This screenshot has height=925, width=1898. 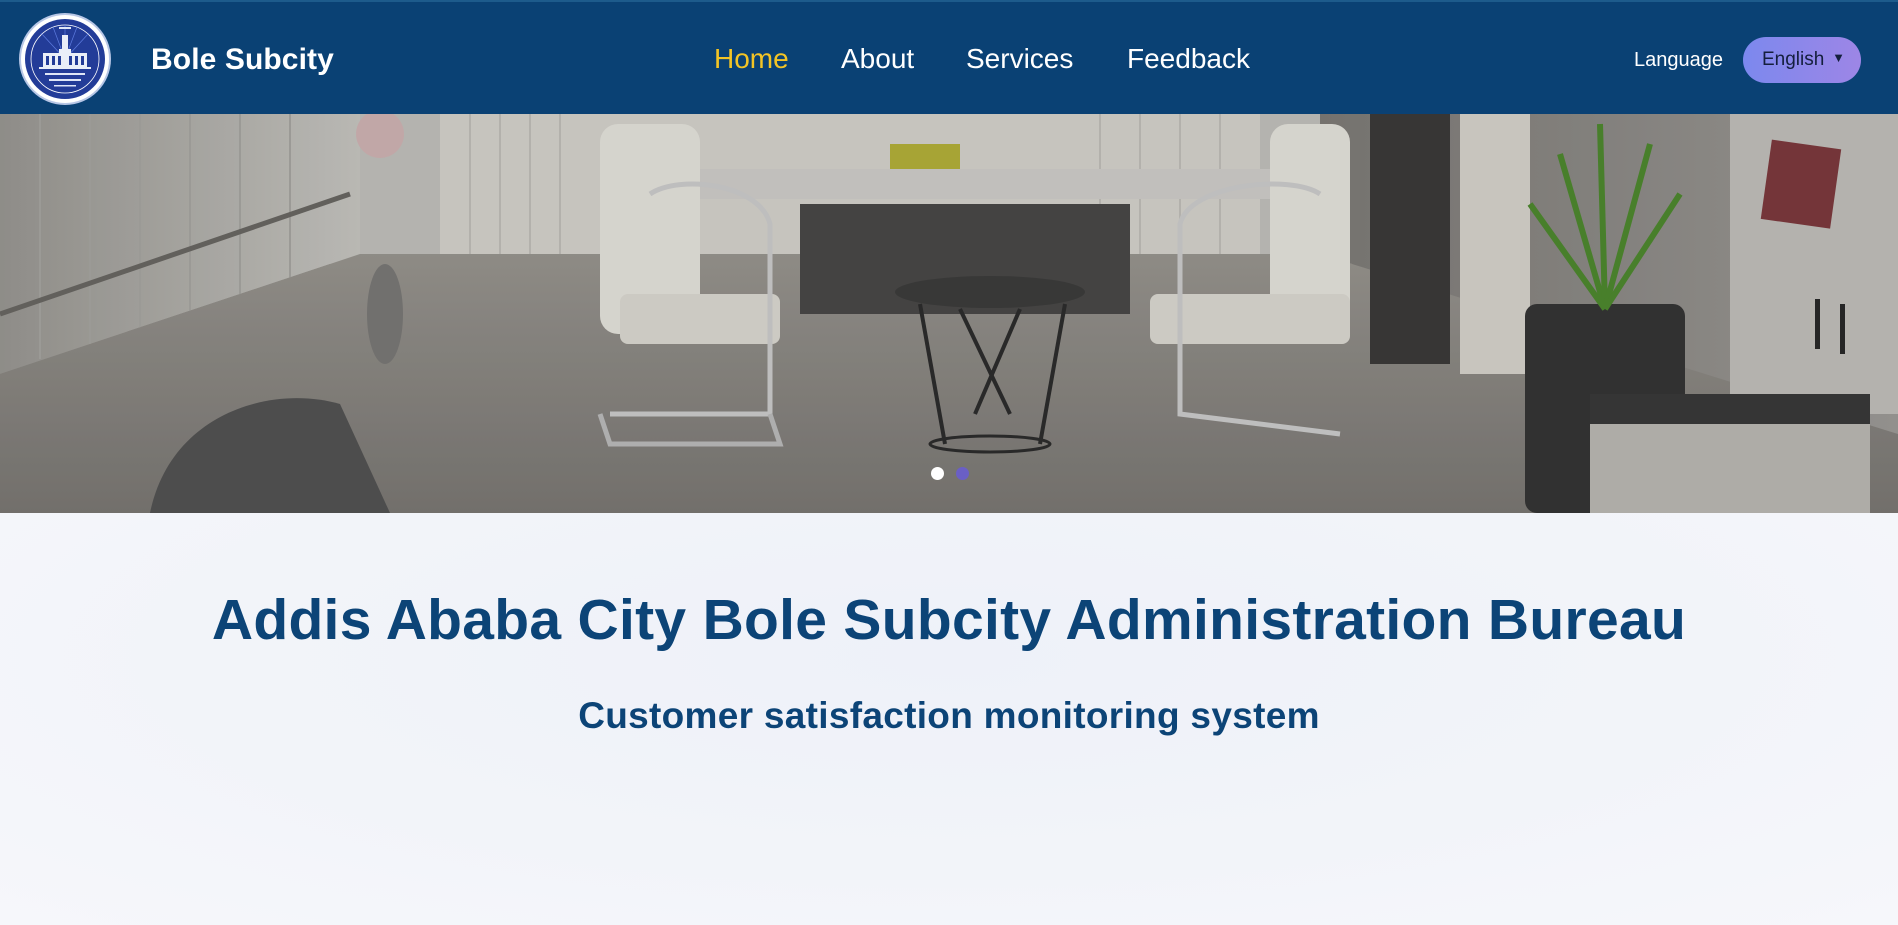 I want to click on language-label: Language, so click(x=1678, y=60).